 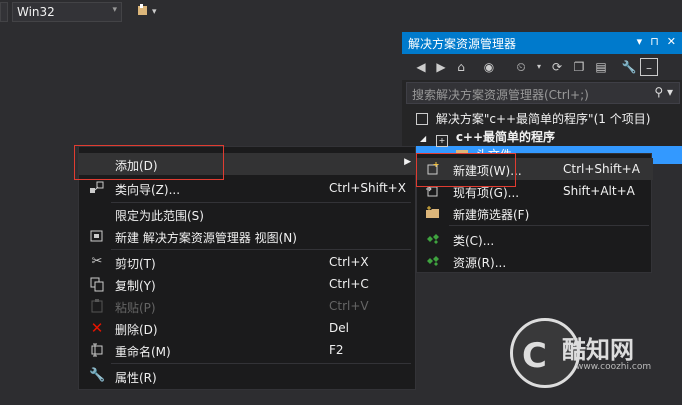 I want to click on class-icon, so click(x=433, y=239).